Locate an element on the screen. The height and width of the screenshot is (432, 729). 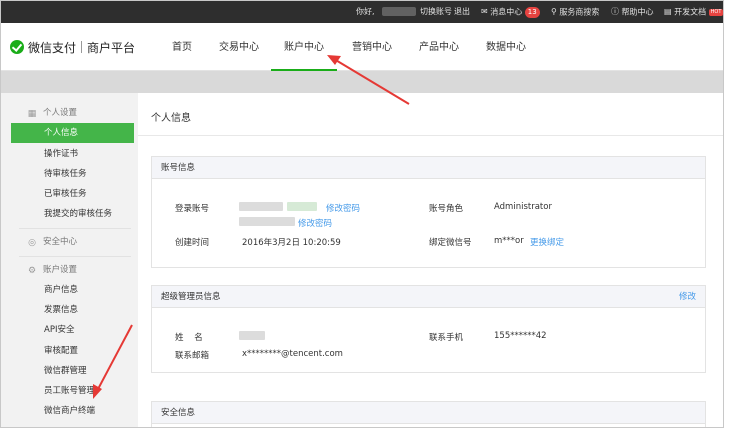
sidebar-item-pending-review: 待审核任务 is located at coordinates (72, 174).